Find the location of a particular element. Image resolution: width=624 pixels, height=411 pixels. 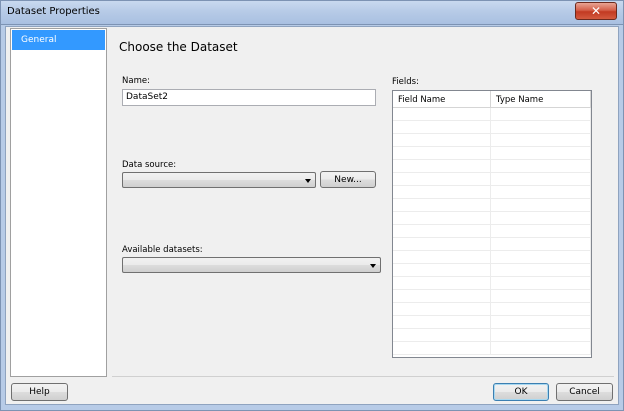

close-icon: ✕ is located at coordinates (596, 11).